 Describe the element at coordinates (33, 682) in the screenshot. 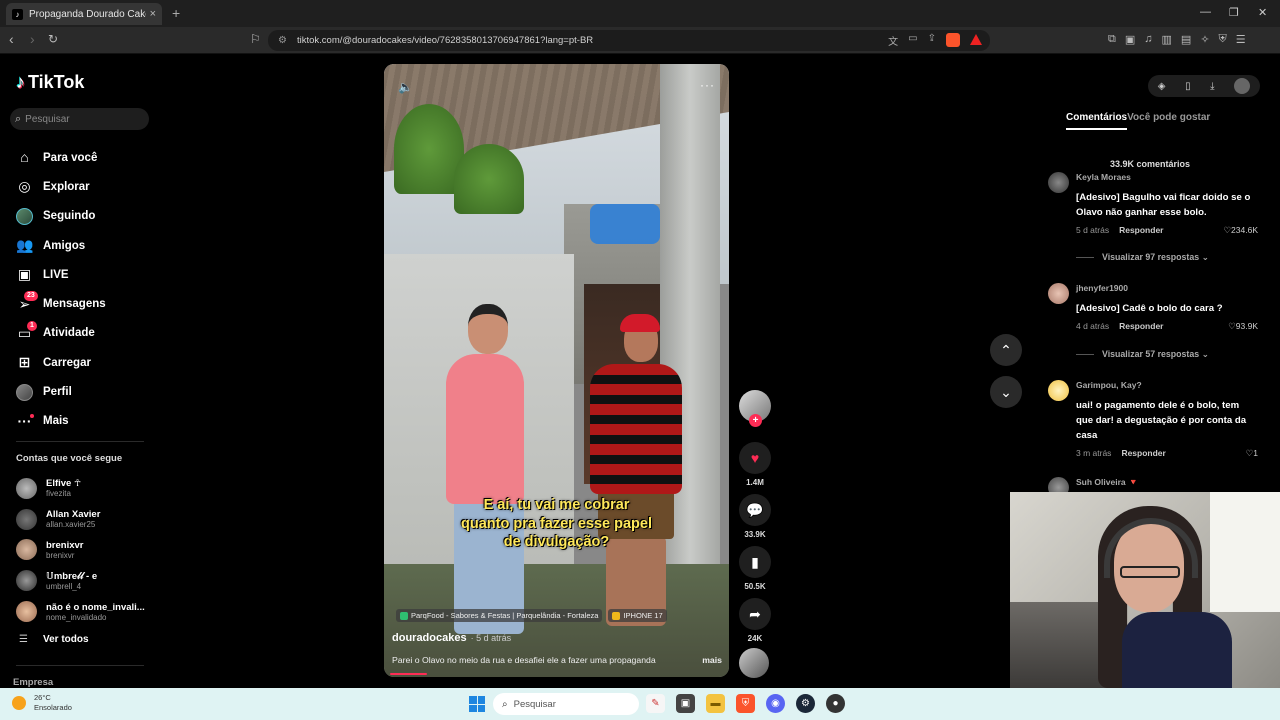

I see `footer-link-empresa: Empresa` at that location.